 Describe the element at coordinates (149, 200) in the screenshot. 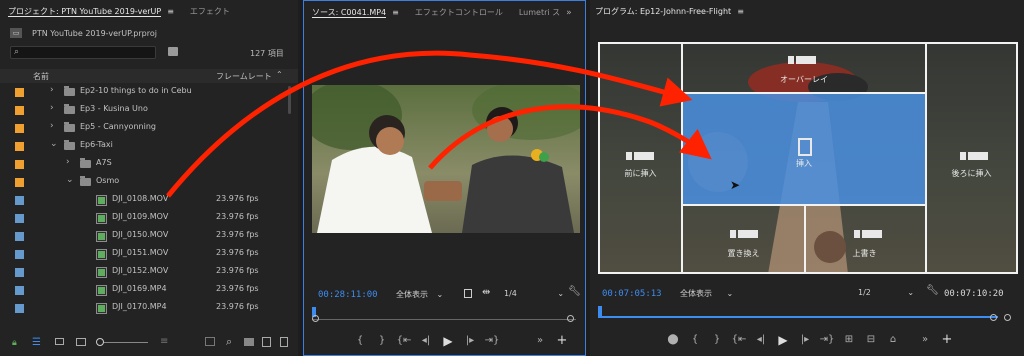

I see `clip-row: DJI_0108.MOV 23.976 fps` at that location.